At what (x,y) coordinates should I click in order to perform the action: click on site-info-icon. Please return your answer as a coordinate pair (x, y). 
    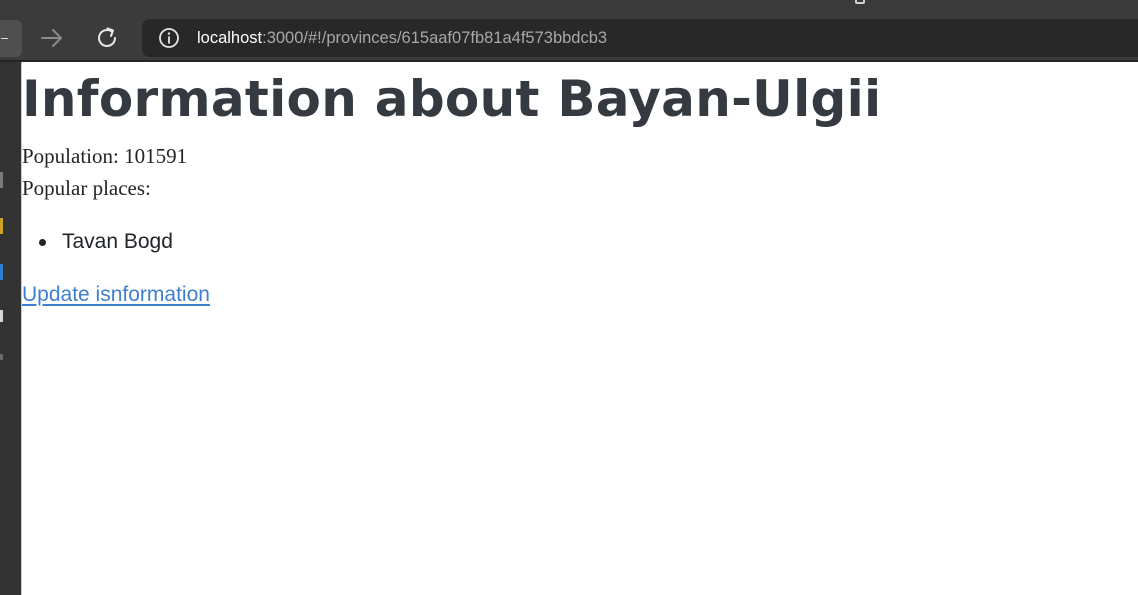
    Looking at the image, I should click on (169, 38).